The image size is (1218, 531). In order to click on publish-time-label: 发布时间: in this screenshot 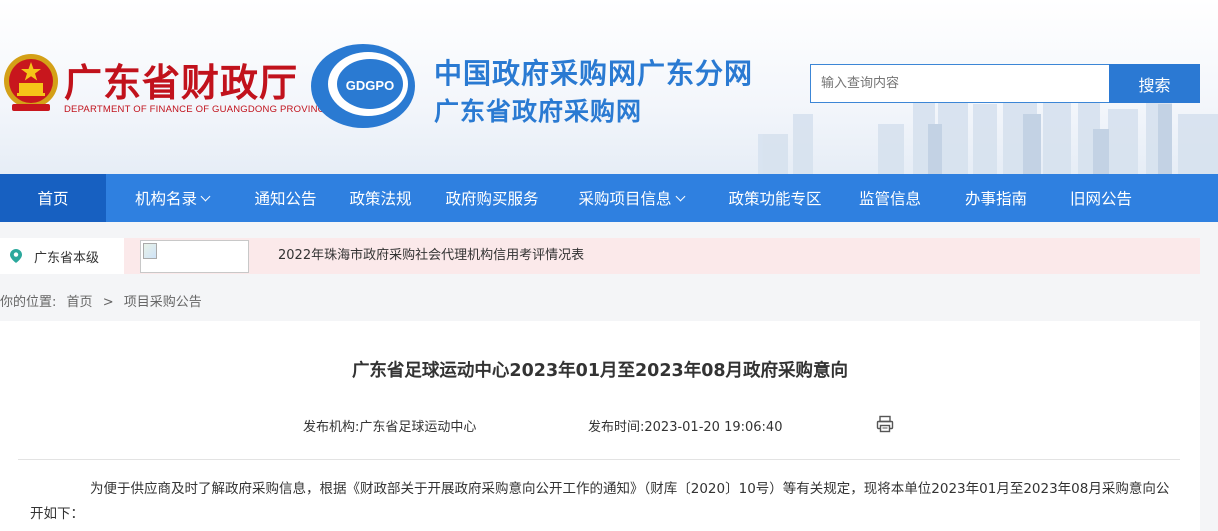, I will do `click(616, 427)`.